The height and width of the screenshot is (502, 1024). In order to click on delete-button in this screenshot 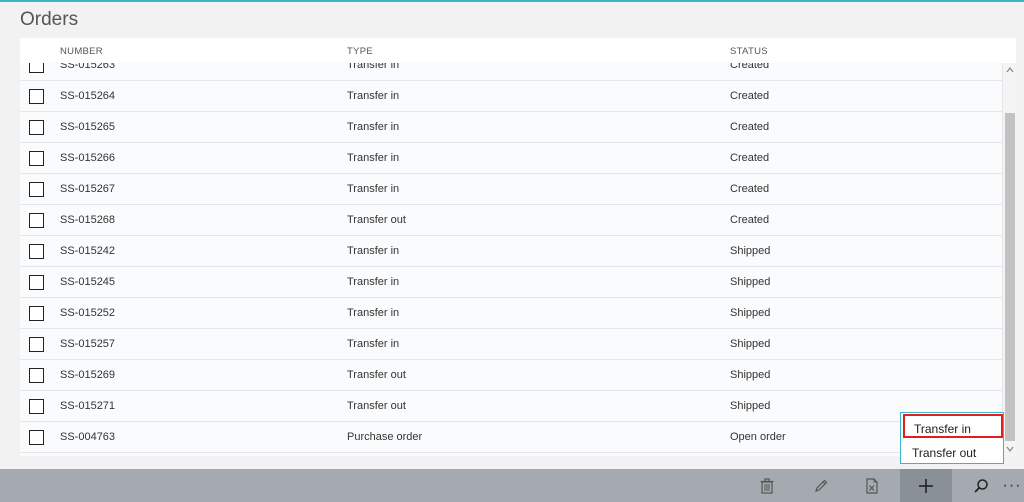, I will do `click(767, 485)`.